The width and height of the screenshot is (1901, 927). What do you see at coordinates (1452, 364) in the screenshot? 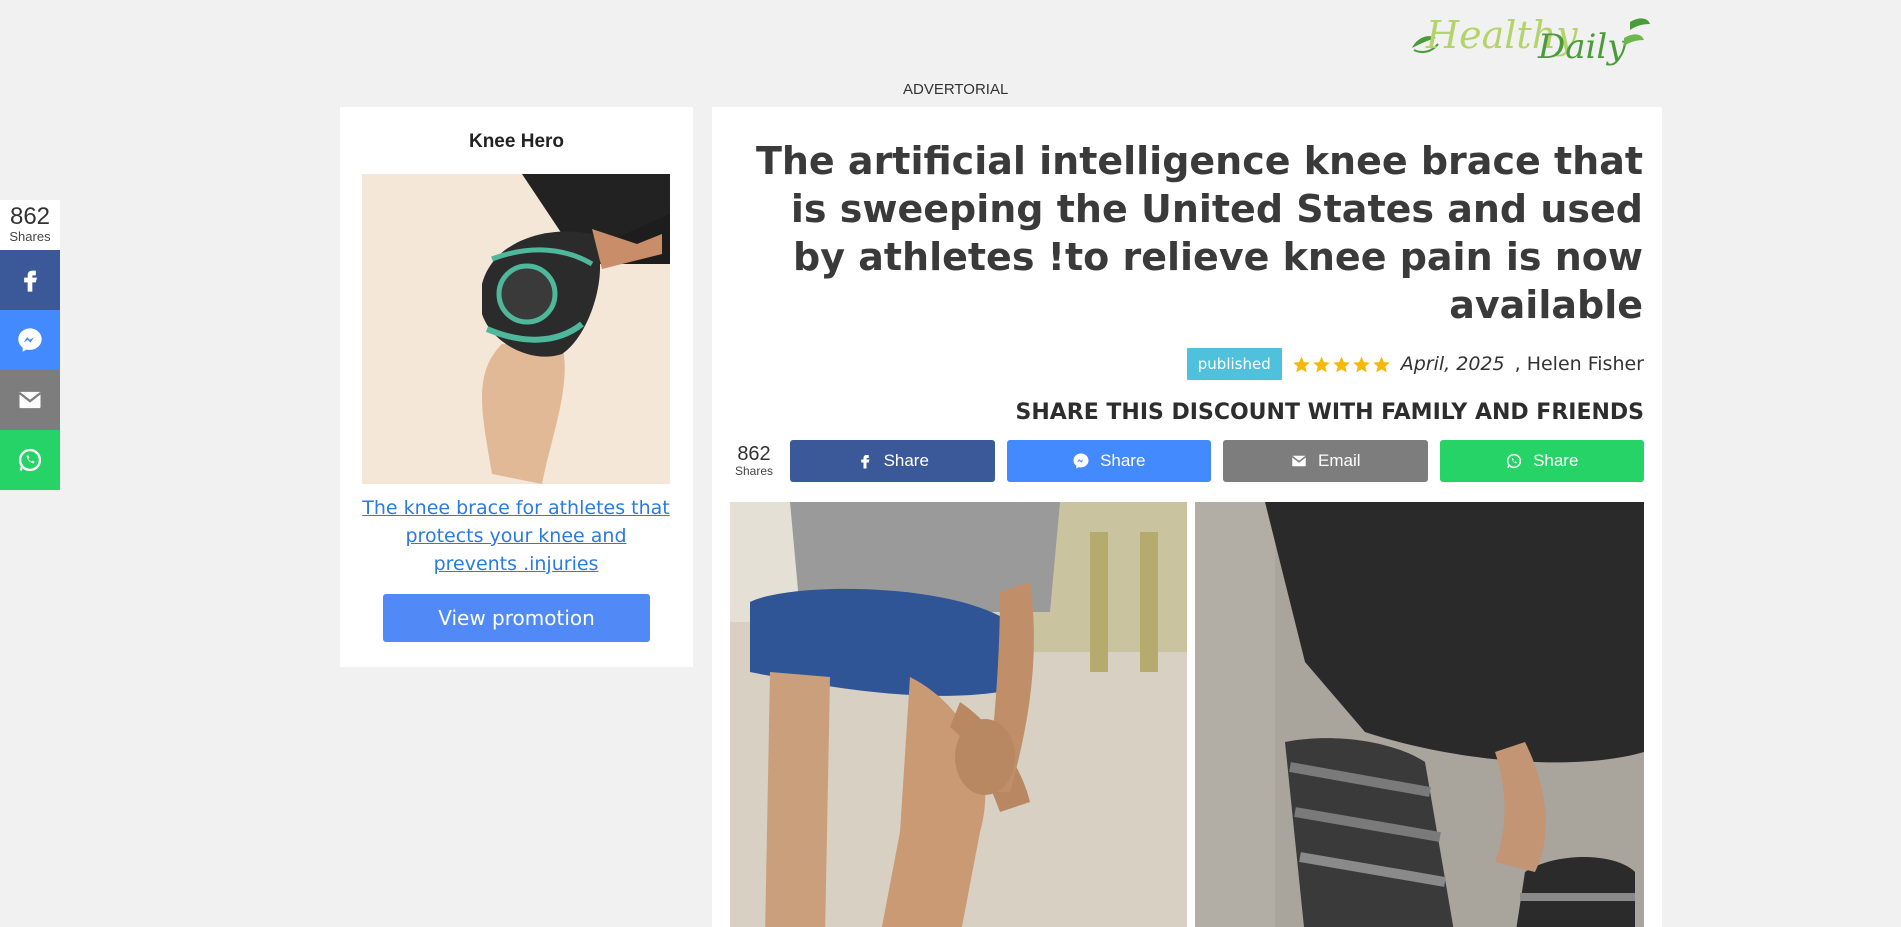
I see `article-date: April, 2025` at bounding box center [1452, 364].